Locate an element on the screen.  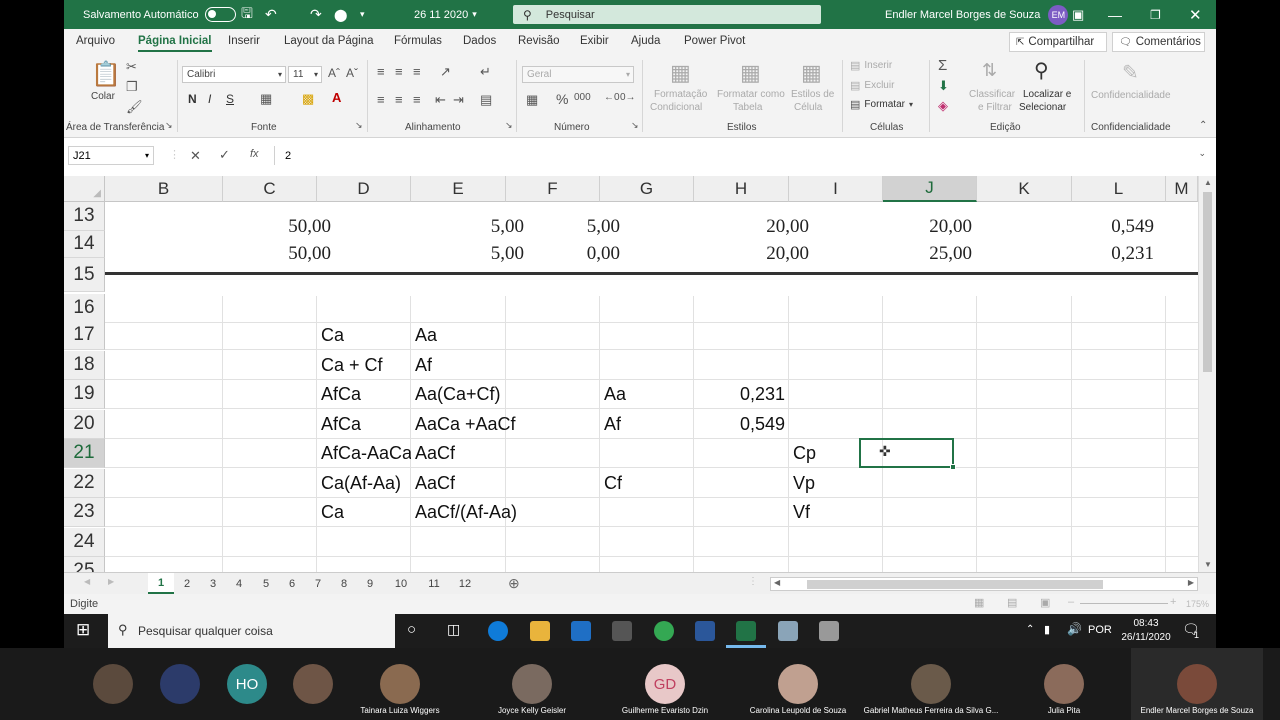
column-header-d: D is located at coordinates (364, 189).